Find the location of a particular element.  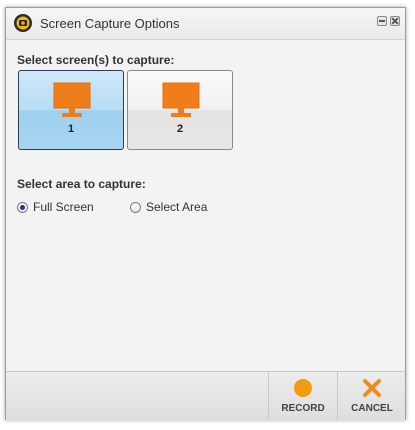

close-button is located at coordinates (395, 21).